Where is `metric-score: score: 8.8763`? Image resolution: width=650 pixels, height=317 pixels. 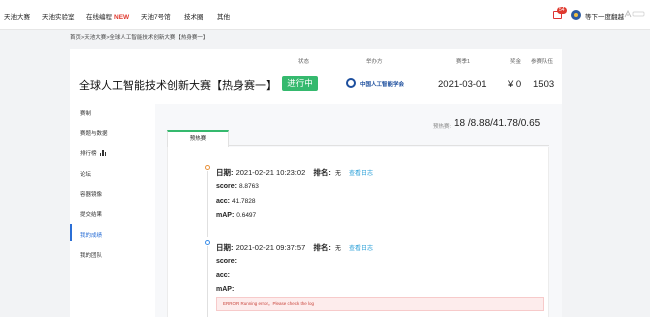
metric-score: score: 8.8763 is located at coordinates (237, 186).